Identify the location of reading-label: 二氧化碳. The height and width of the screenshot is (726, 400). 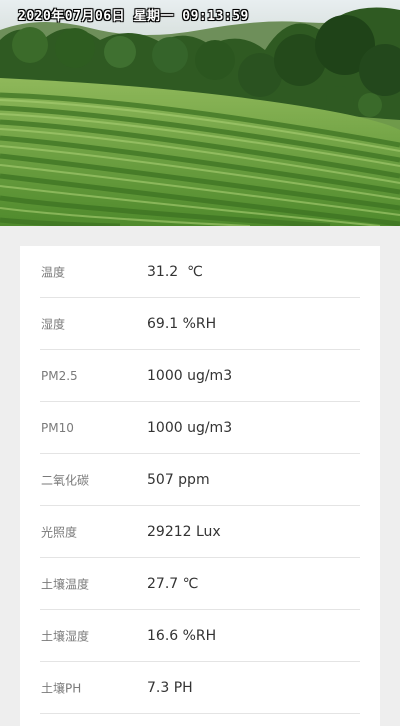
(65, 480).